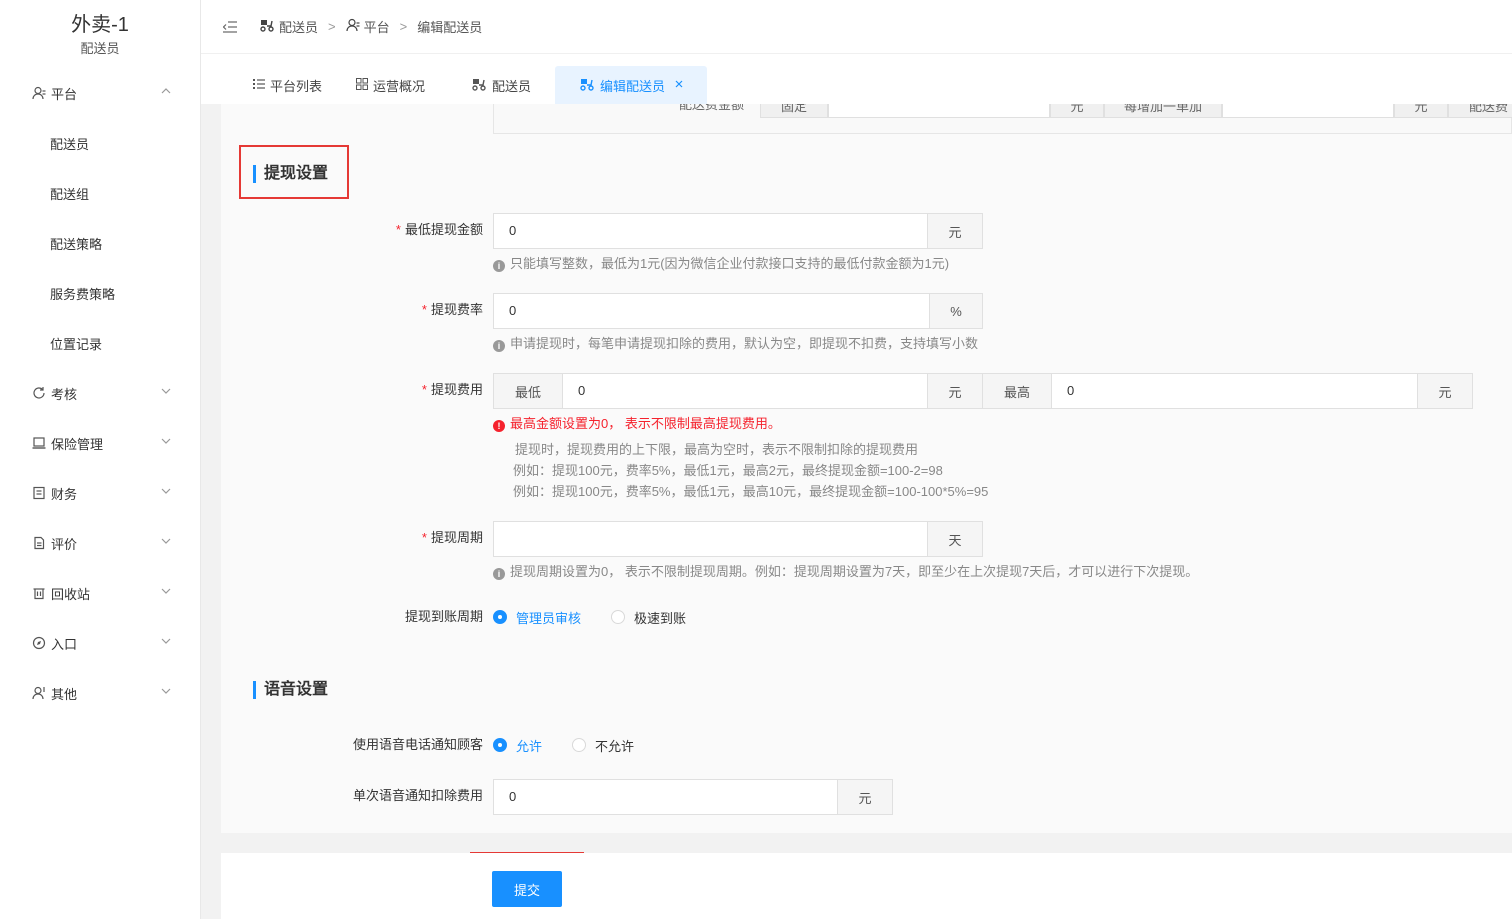  I want to click on dashboard-icon, so click(362, 85).